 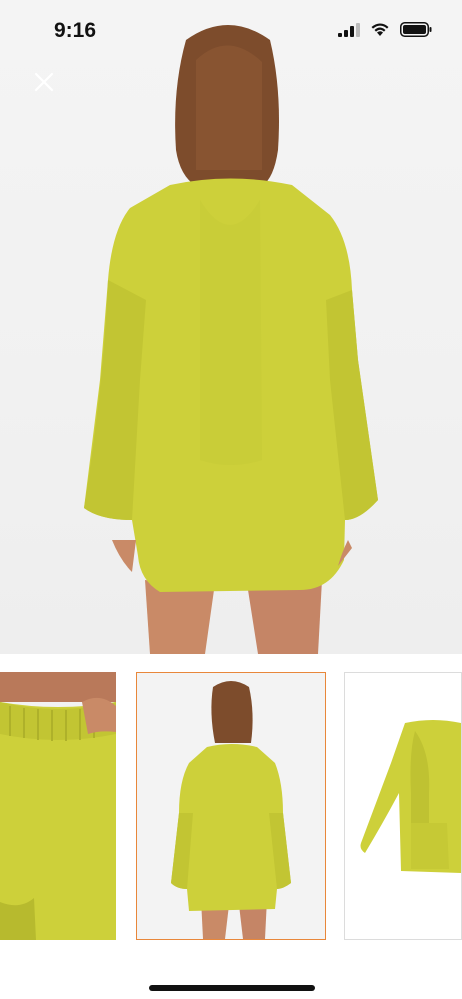 I want to click on close-icon, so click(x=44, y=82).